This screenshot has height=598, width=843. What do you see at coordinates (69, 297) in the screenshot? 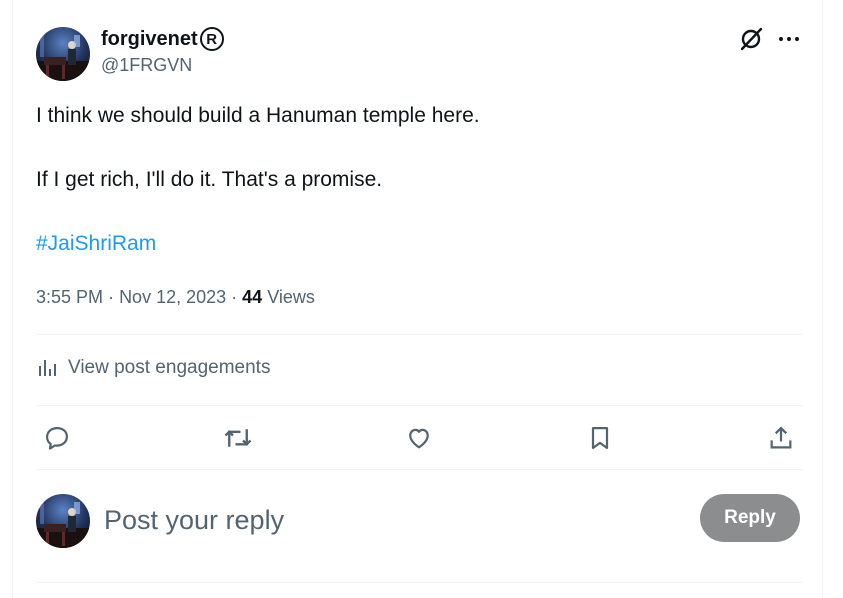
I see `post-time: 3:55 PM` at bounding box center [69, 297].